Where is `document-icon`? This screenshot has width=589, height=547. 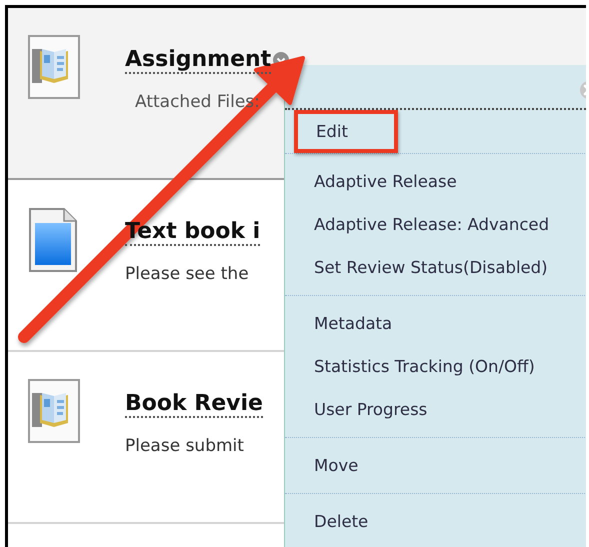 document-icon is located at coordinates (53, 240).